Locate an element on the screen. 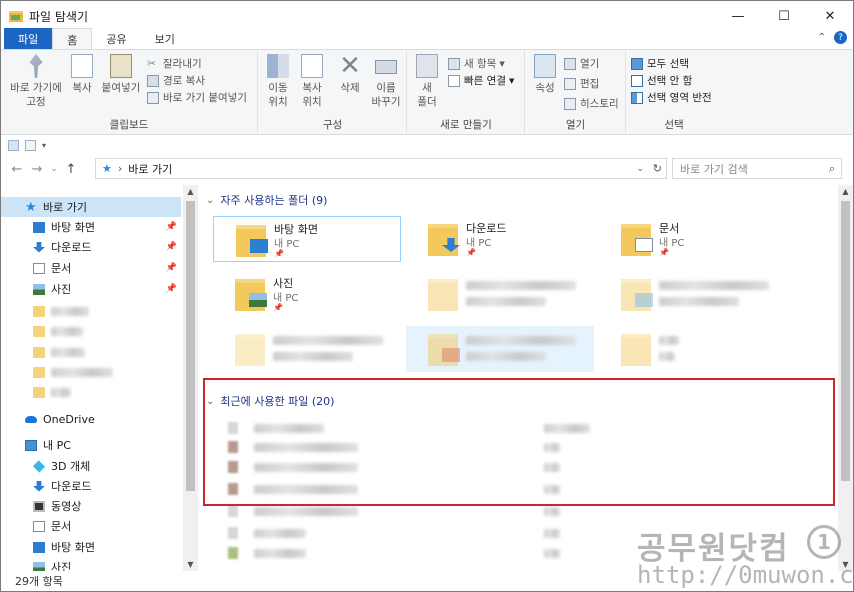 The height and width of the screenshot is (592, 854). file-icon is located at coordinates (233, 553).